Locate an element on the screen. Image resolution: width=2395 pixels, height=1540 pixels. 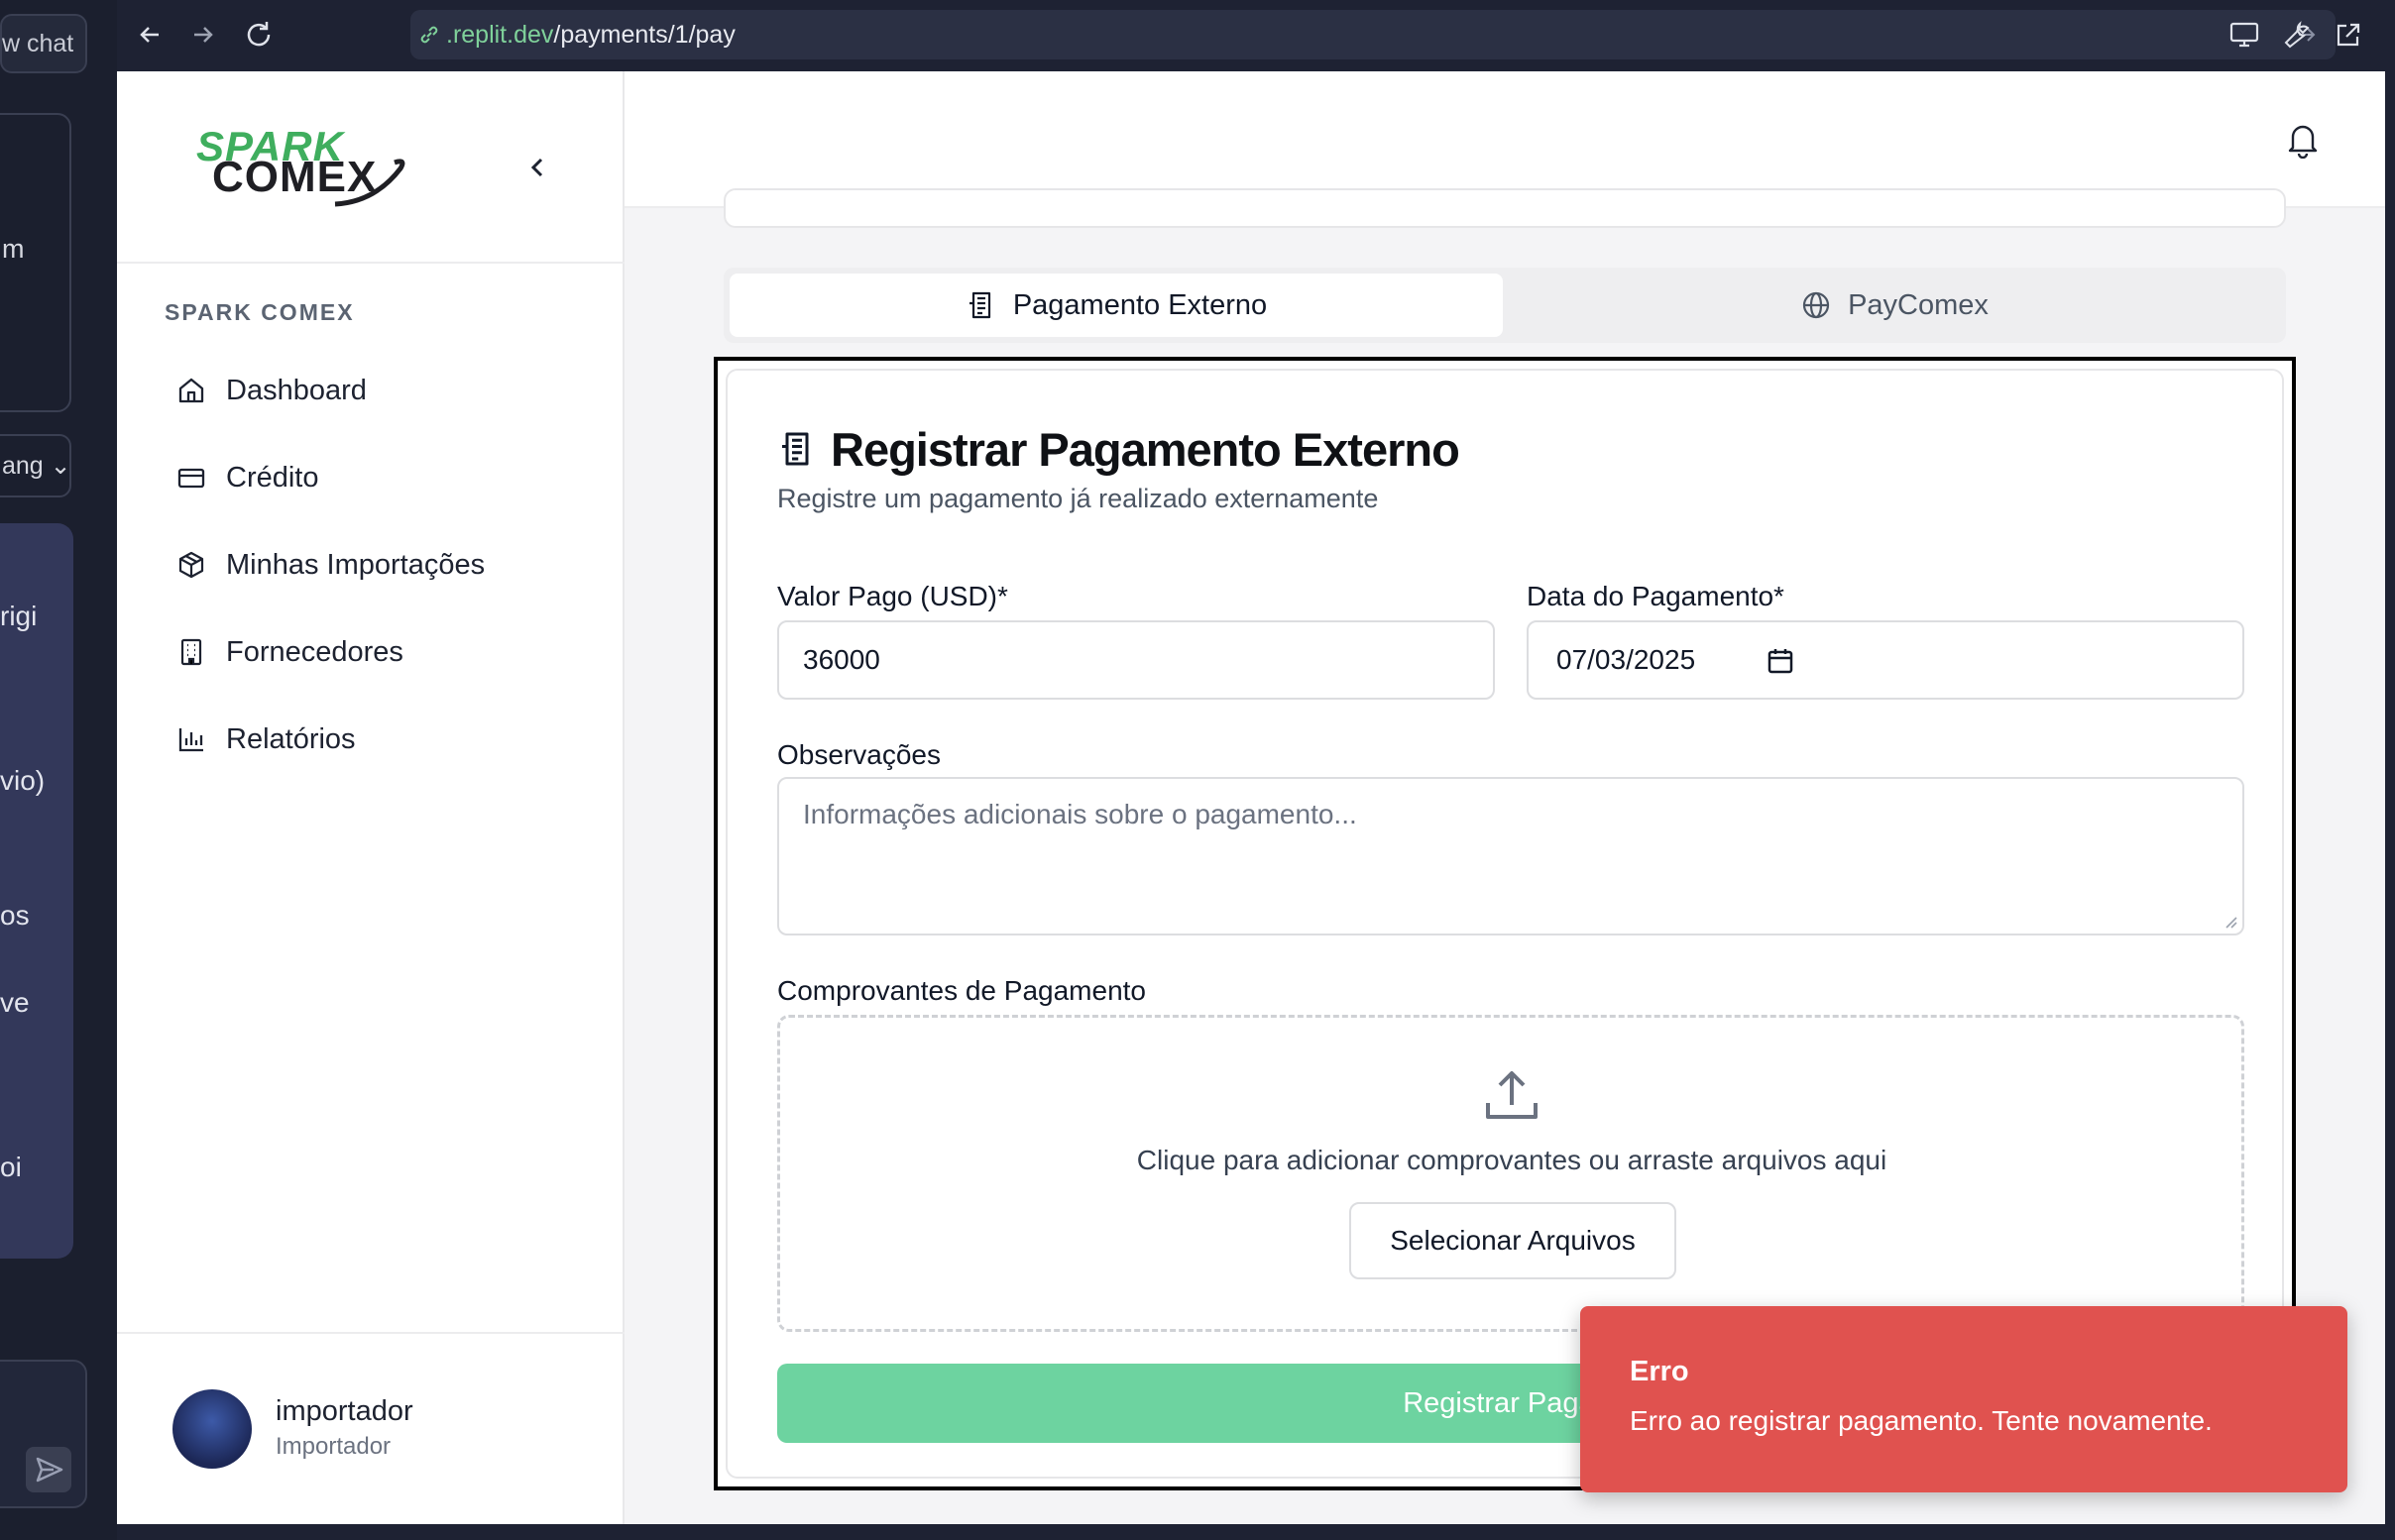
send-icon is located at coordinates (49, 1470).